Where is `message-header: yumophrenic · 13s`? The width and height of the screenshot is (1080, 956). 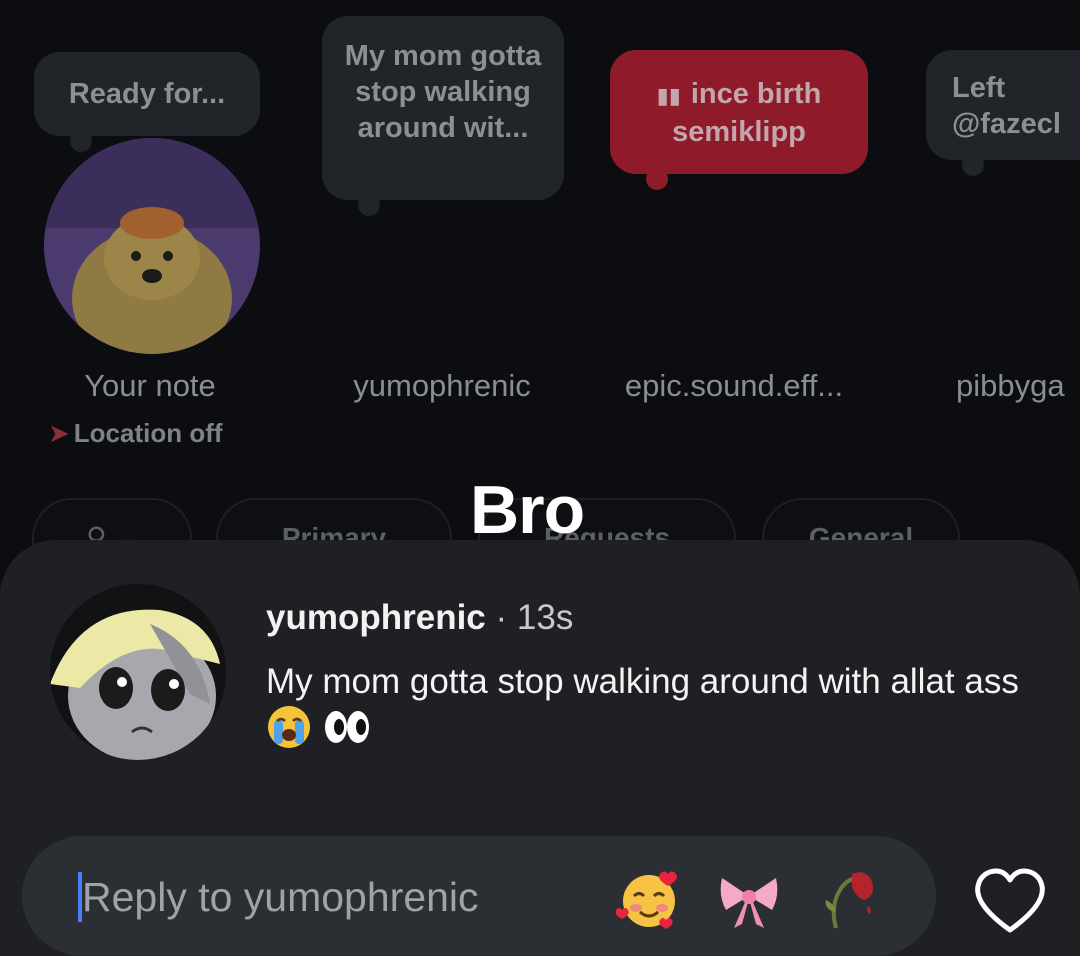 message-header: yumophrenic · 13s is located at coordinates (419, 618).